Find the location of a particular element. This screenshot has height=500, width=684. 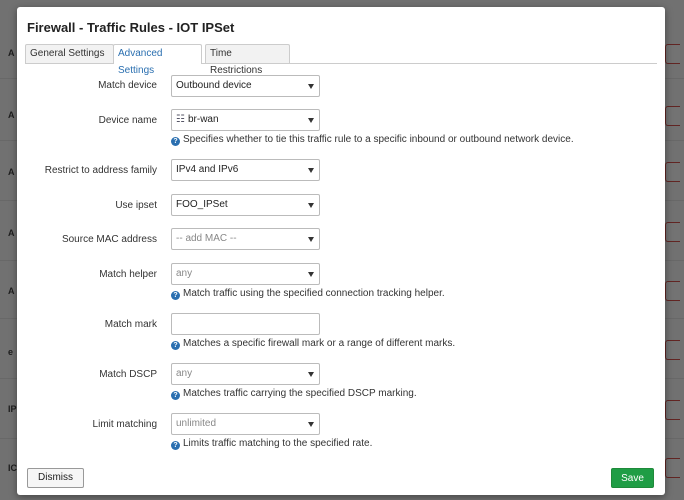

address-family-select: IPv4 and IPv6 is located at coordinates (245, 170).